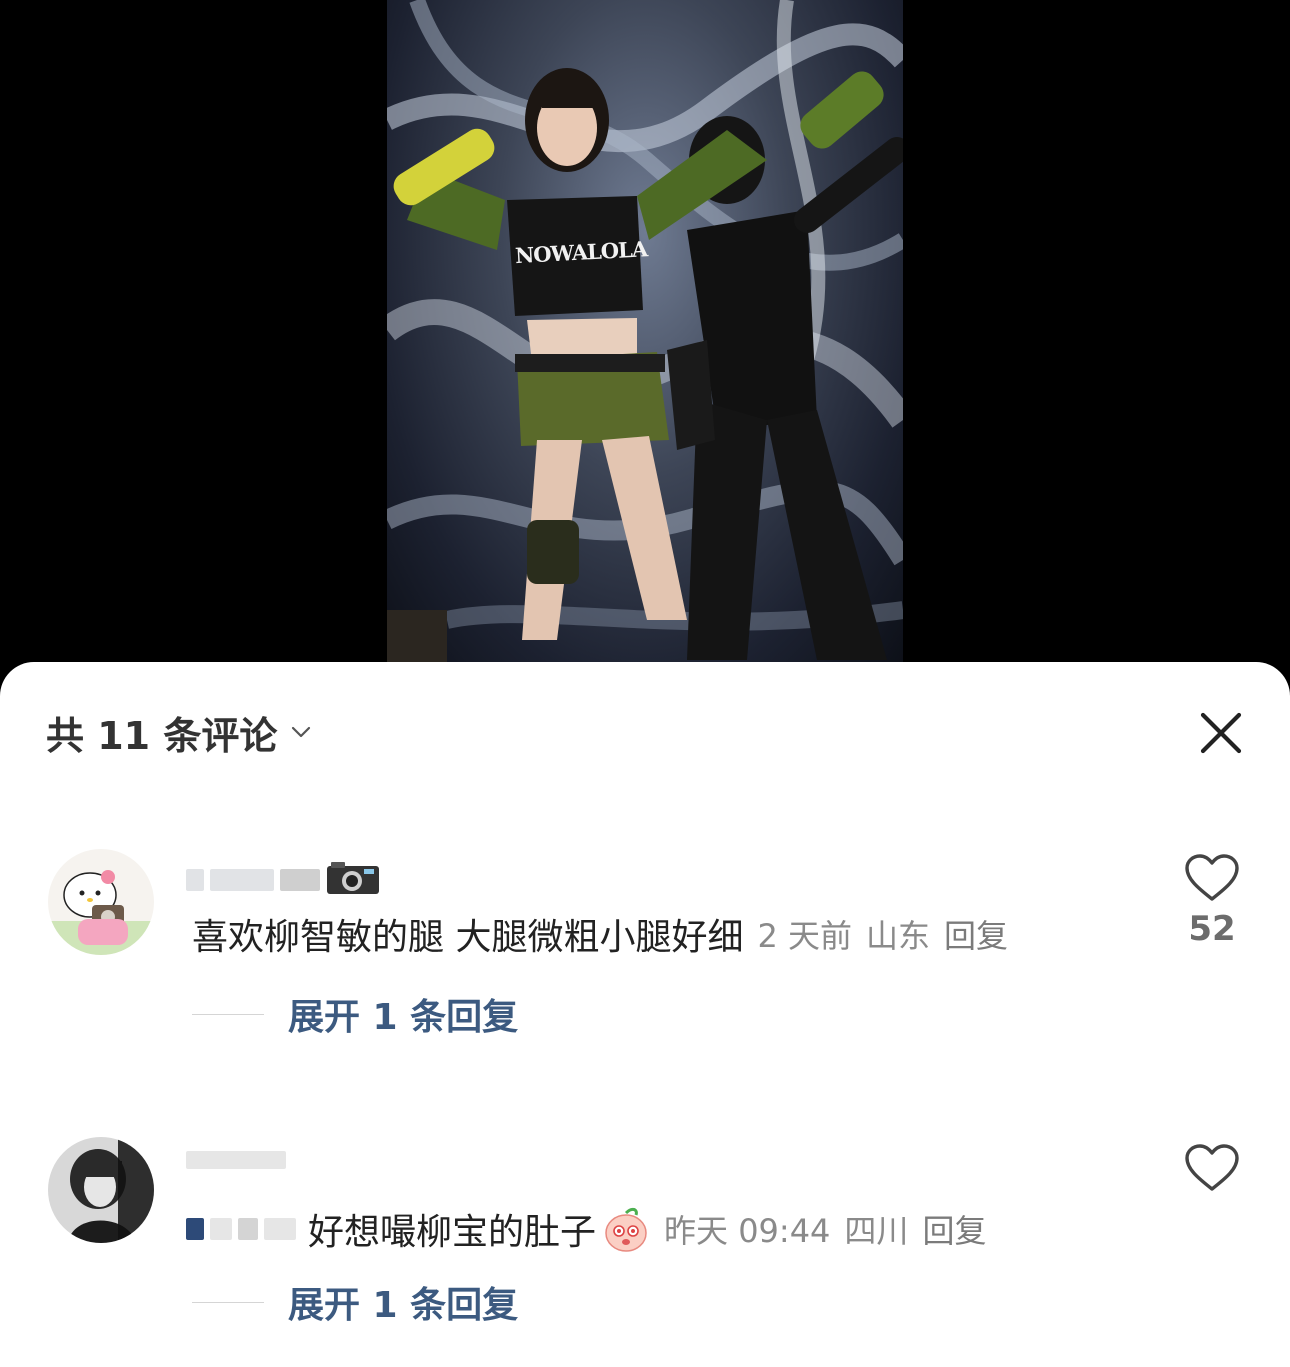 This screenshot has height=1367, width=1290. I want to click on camera-icon, so click(353, 880).